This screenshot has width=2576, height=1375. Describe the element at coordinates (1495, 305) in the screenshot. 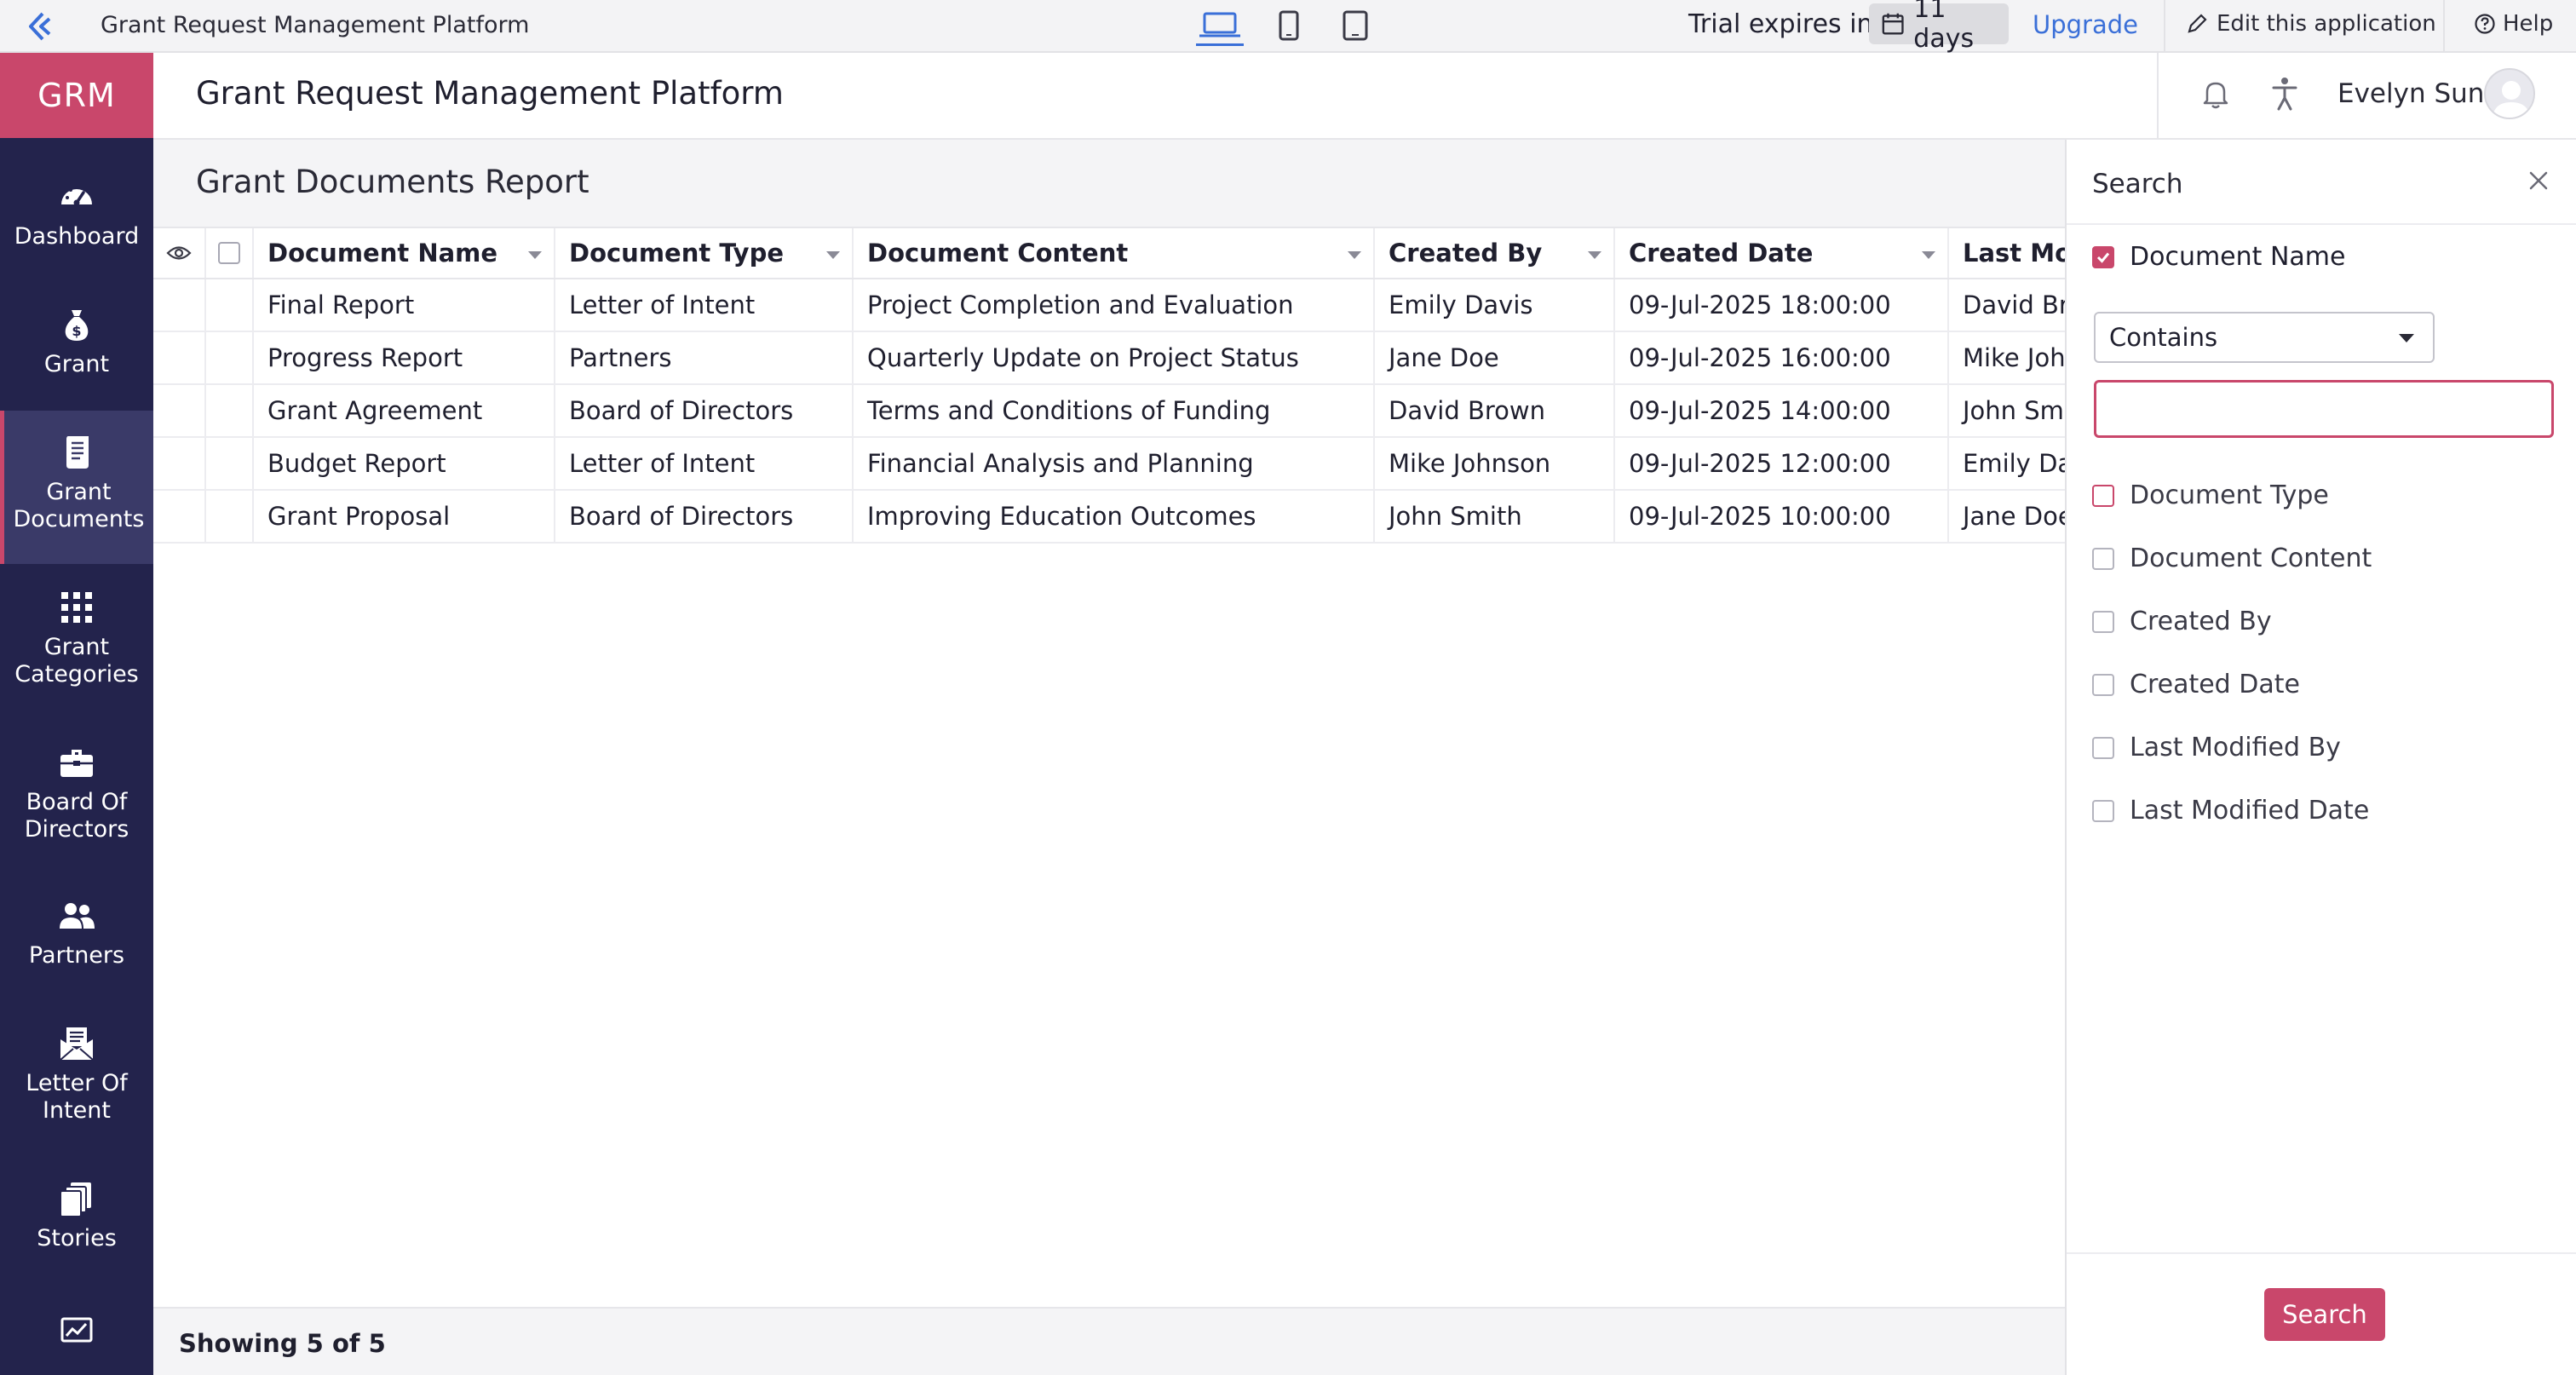

I see `cell-created-by: Emily Davis` at that location.